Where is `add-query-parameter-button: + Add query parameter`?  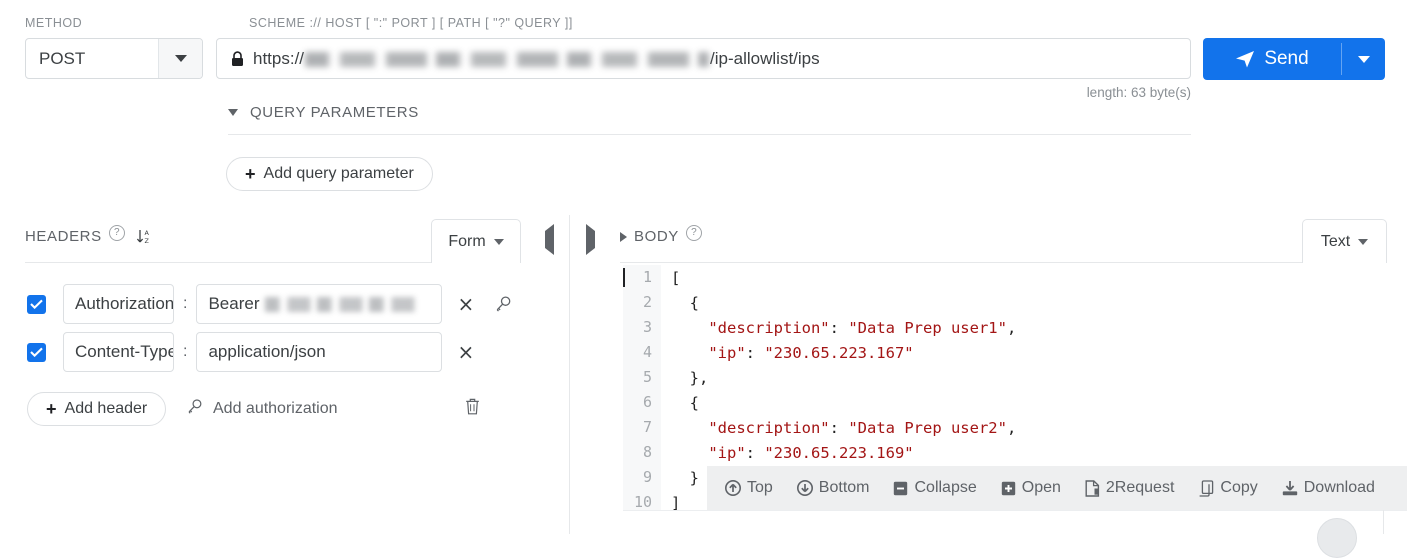 add-query-parameter-button: + Add query parameter is located at coordinates (329, 174).